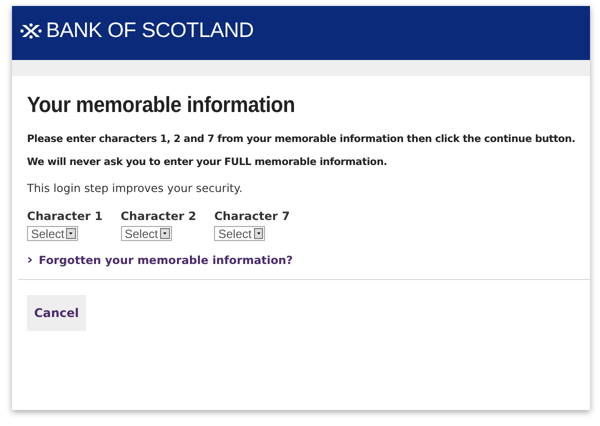  What do you see at coordinates (56, 313) in the screenshot?
I see `cancel-button: Cancel` at bounding box center [56, 313].